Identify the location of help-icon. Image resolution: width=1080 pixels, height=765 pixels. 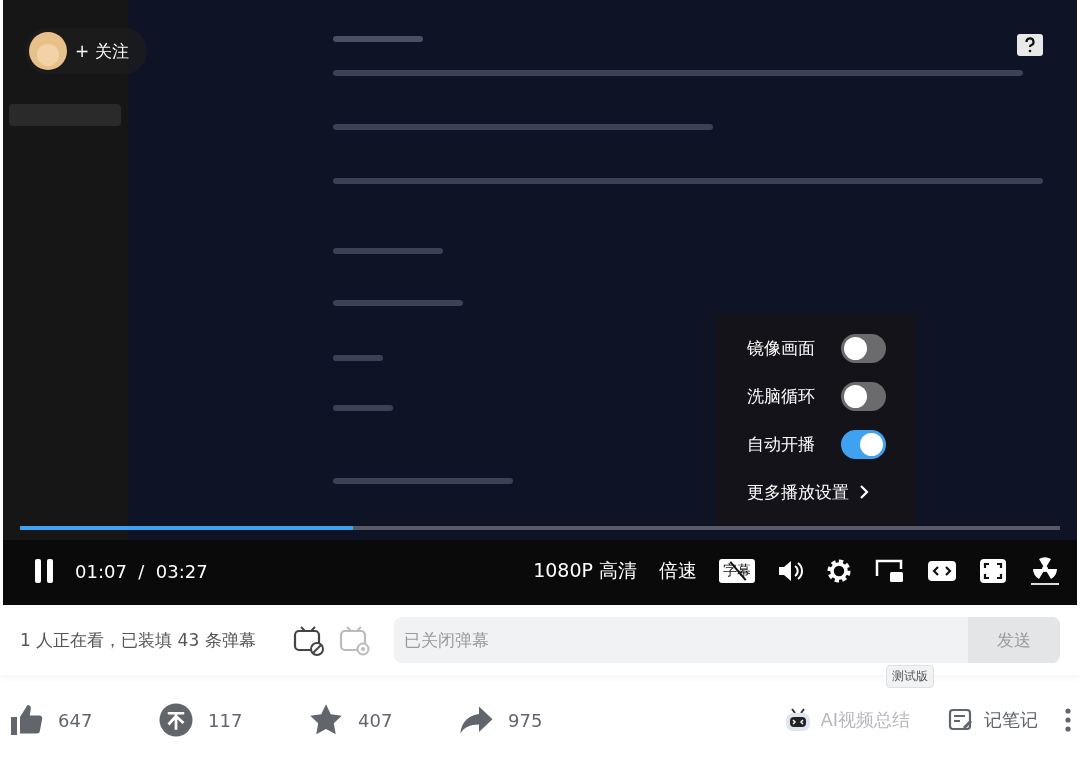
(1030, 46).